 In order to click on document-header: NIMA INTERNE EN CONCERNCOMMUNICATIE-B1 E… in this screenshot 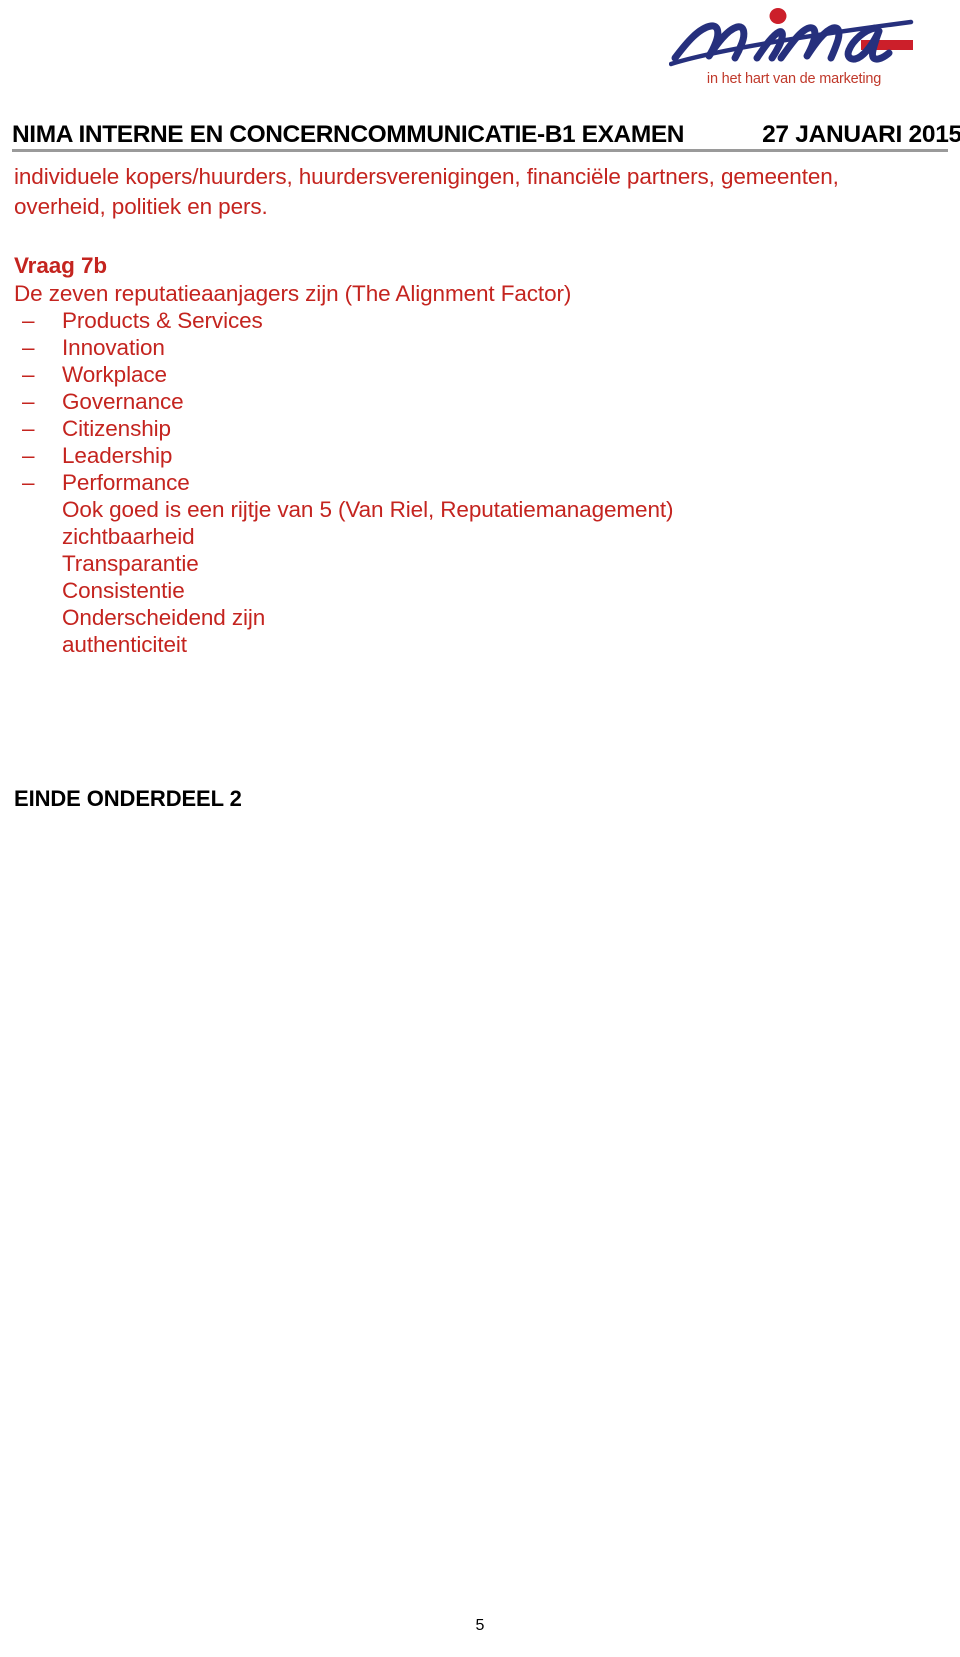, I will do `click(486, 130)`.